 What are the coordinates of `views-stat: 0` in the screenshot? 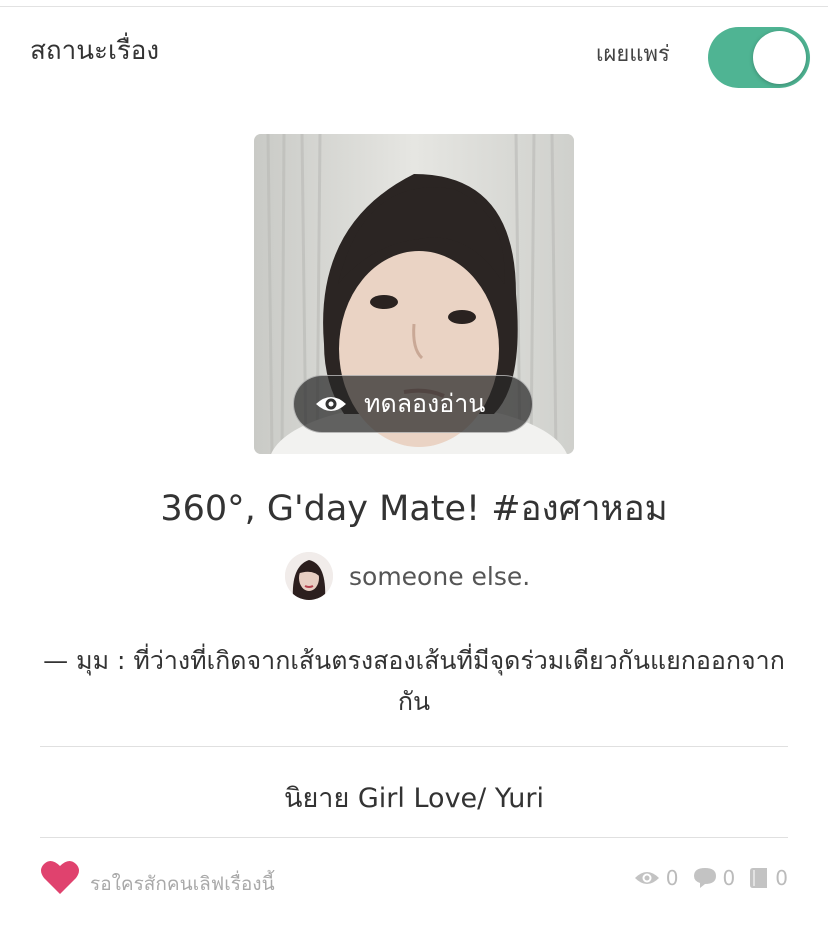 It's located at (656, 878).